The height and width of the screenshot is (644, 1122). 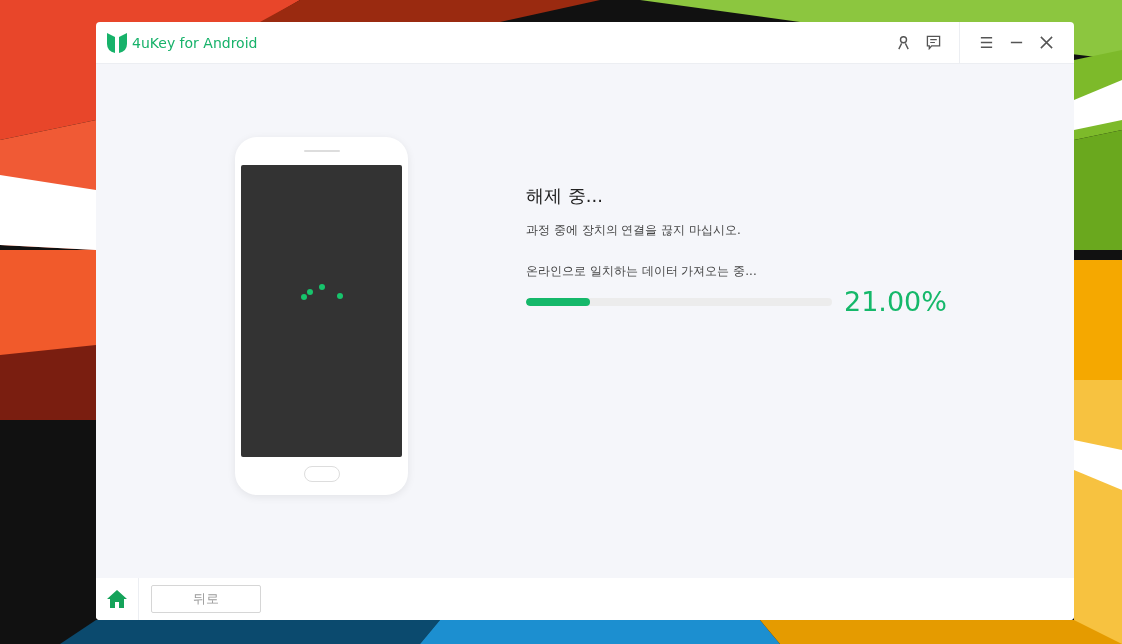 What do you see at coordinates (321, 292) in the screenshot?
I see `loading-spinner-icon` at bounding box center [321, 292].